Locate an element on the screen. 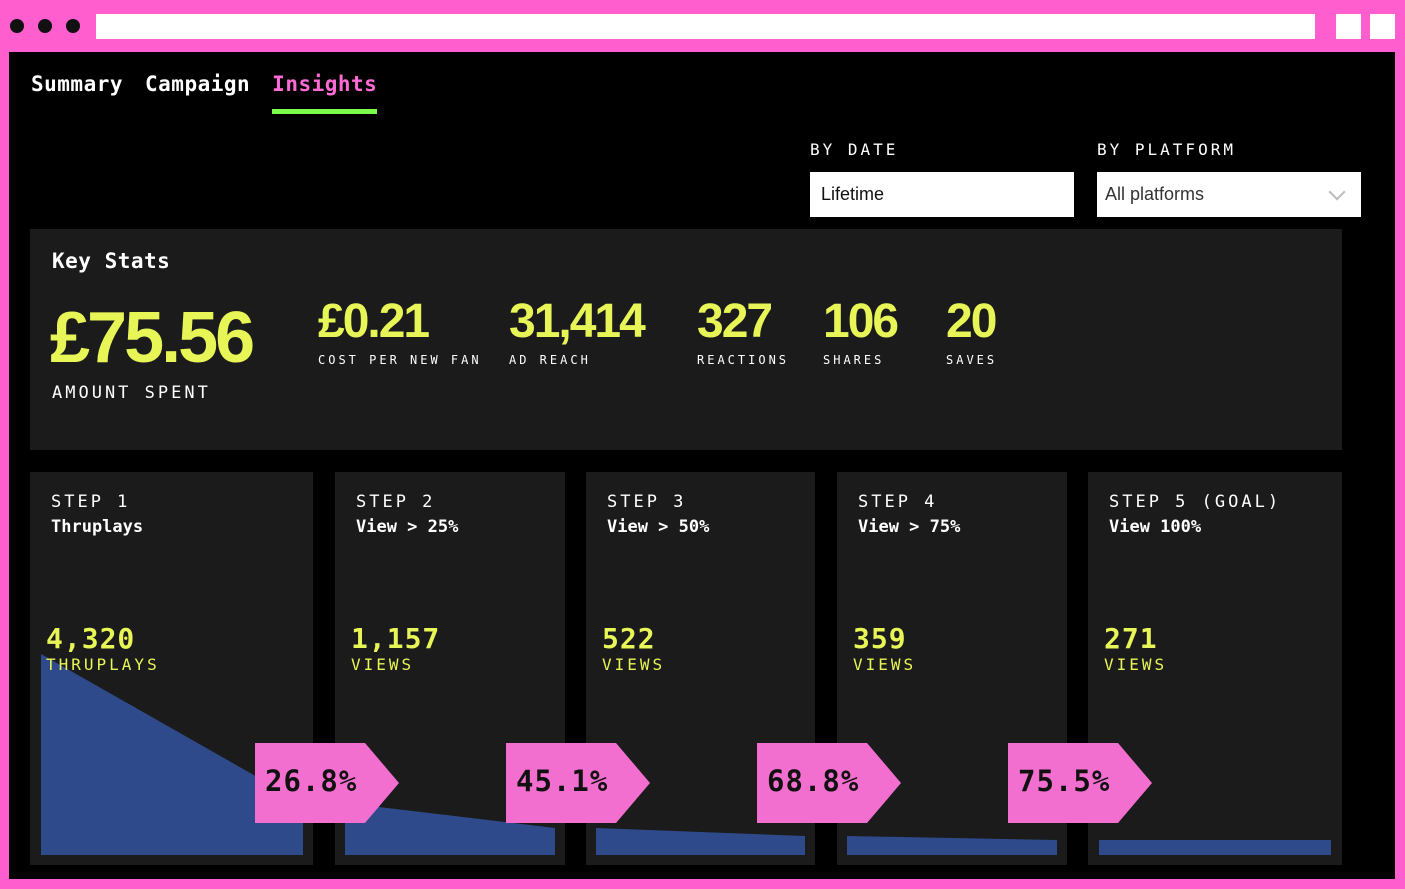  stat-value: 106 is located at coordinates (861, 321).